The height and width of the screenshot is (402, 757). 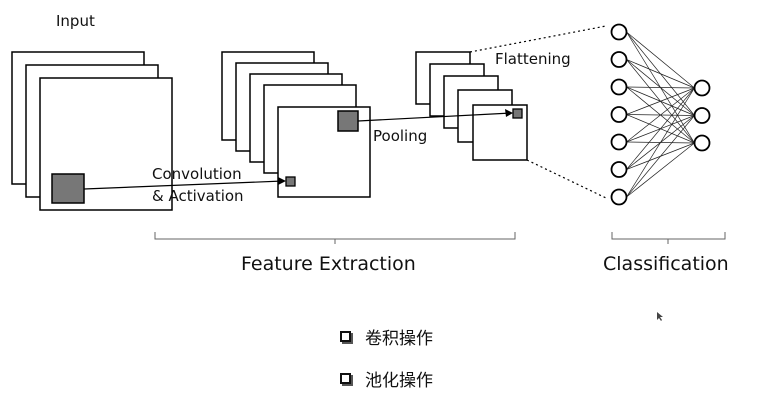 I want to click on fully-connected-nodes, so click(x=660, y=114).